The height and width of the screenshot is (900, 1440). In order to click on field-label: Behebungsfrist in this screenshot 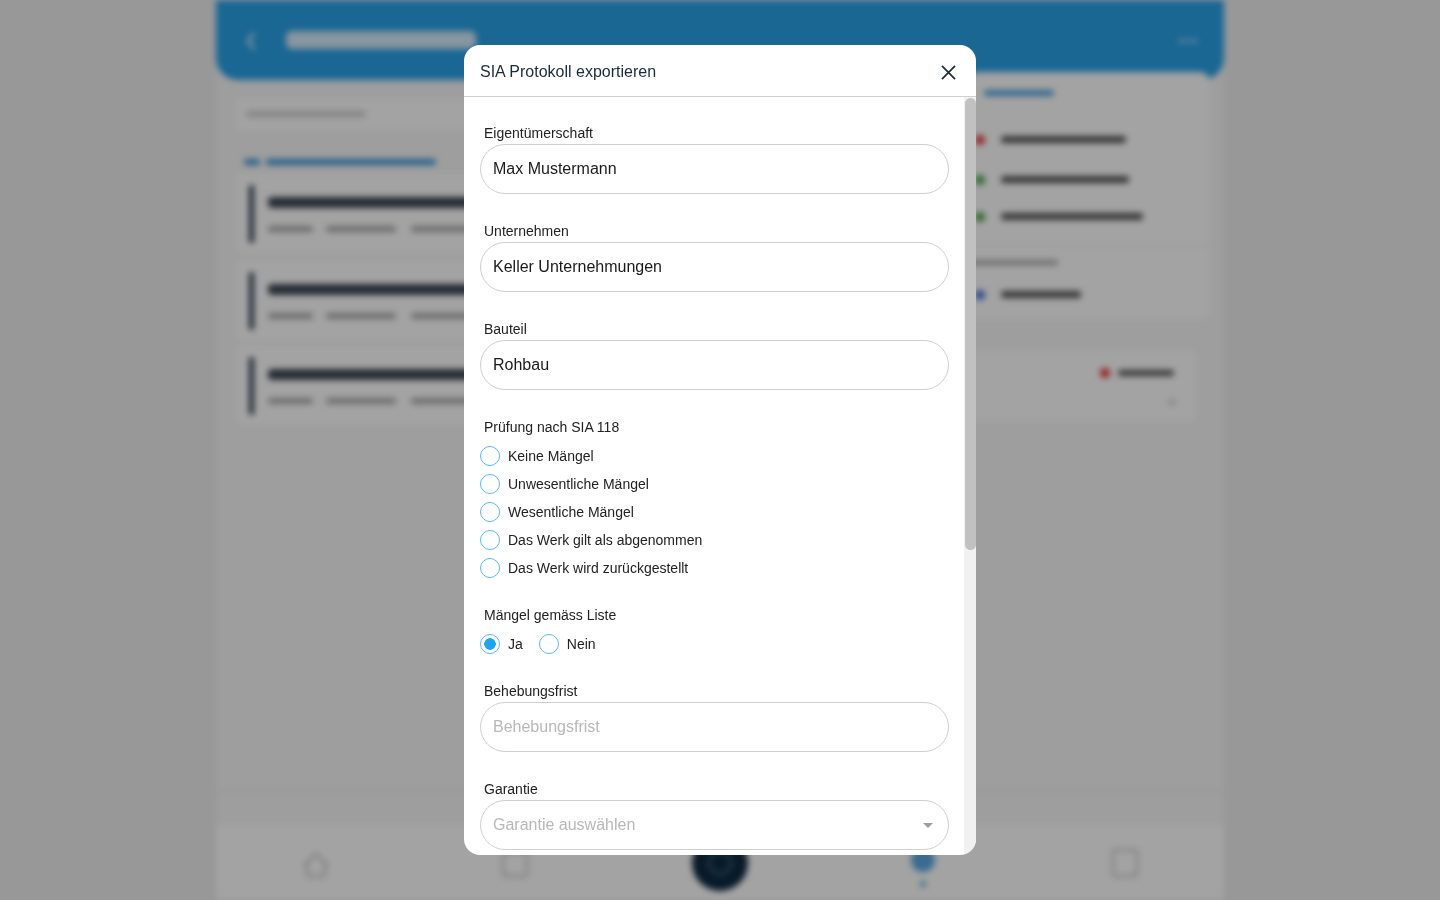, I will do `click(531, 691)`.